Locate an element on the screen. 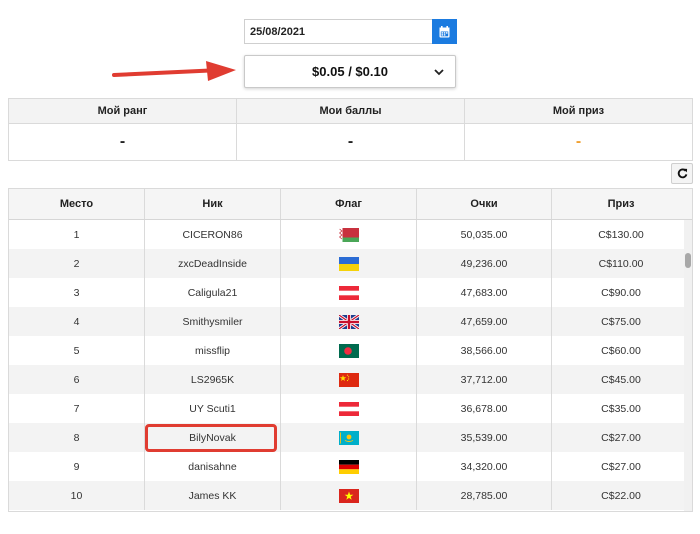 The width and height of the screenshot is (700, 534). table-row: 4 Smithysmiler 47,659.00 C$75.00 is located at coordinates (350, 321).